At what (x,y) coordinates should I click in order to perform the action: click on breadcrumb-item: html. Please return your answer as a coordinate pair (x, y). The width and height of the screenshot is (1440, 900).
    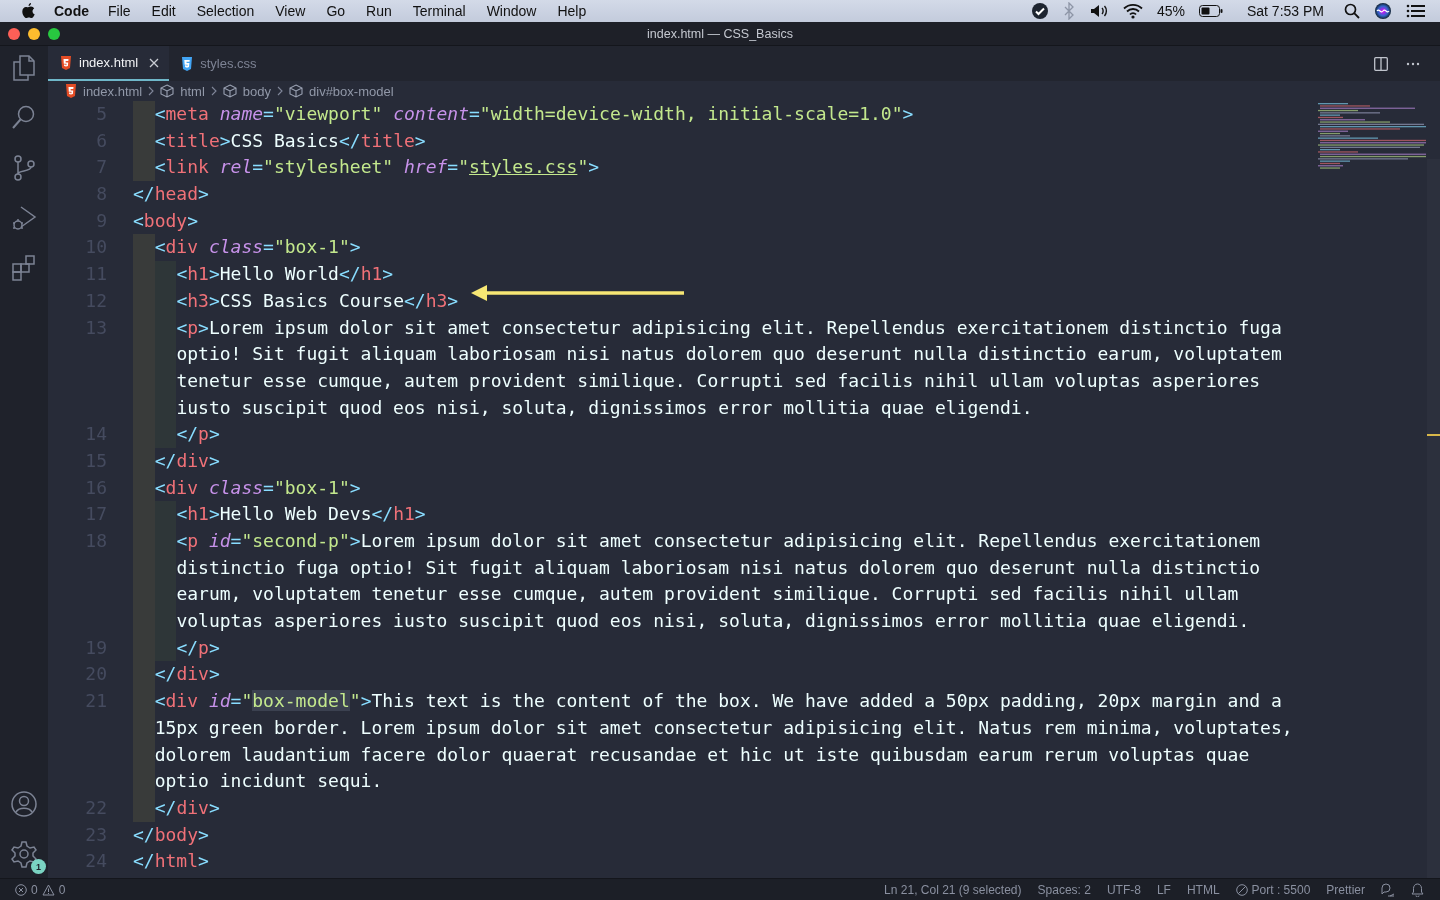
    Looking at the image, I should click on (182, 91).